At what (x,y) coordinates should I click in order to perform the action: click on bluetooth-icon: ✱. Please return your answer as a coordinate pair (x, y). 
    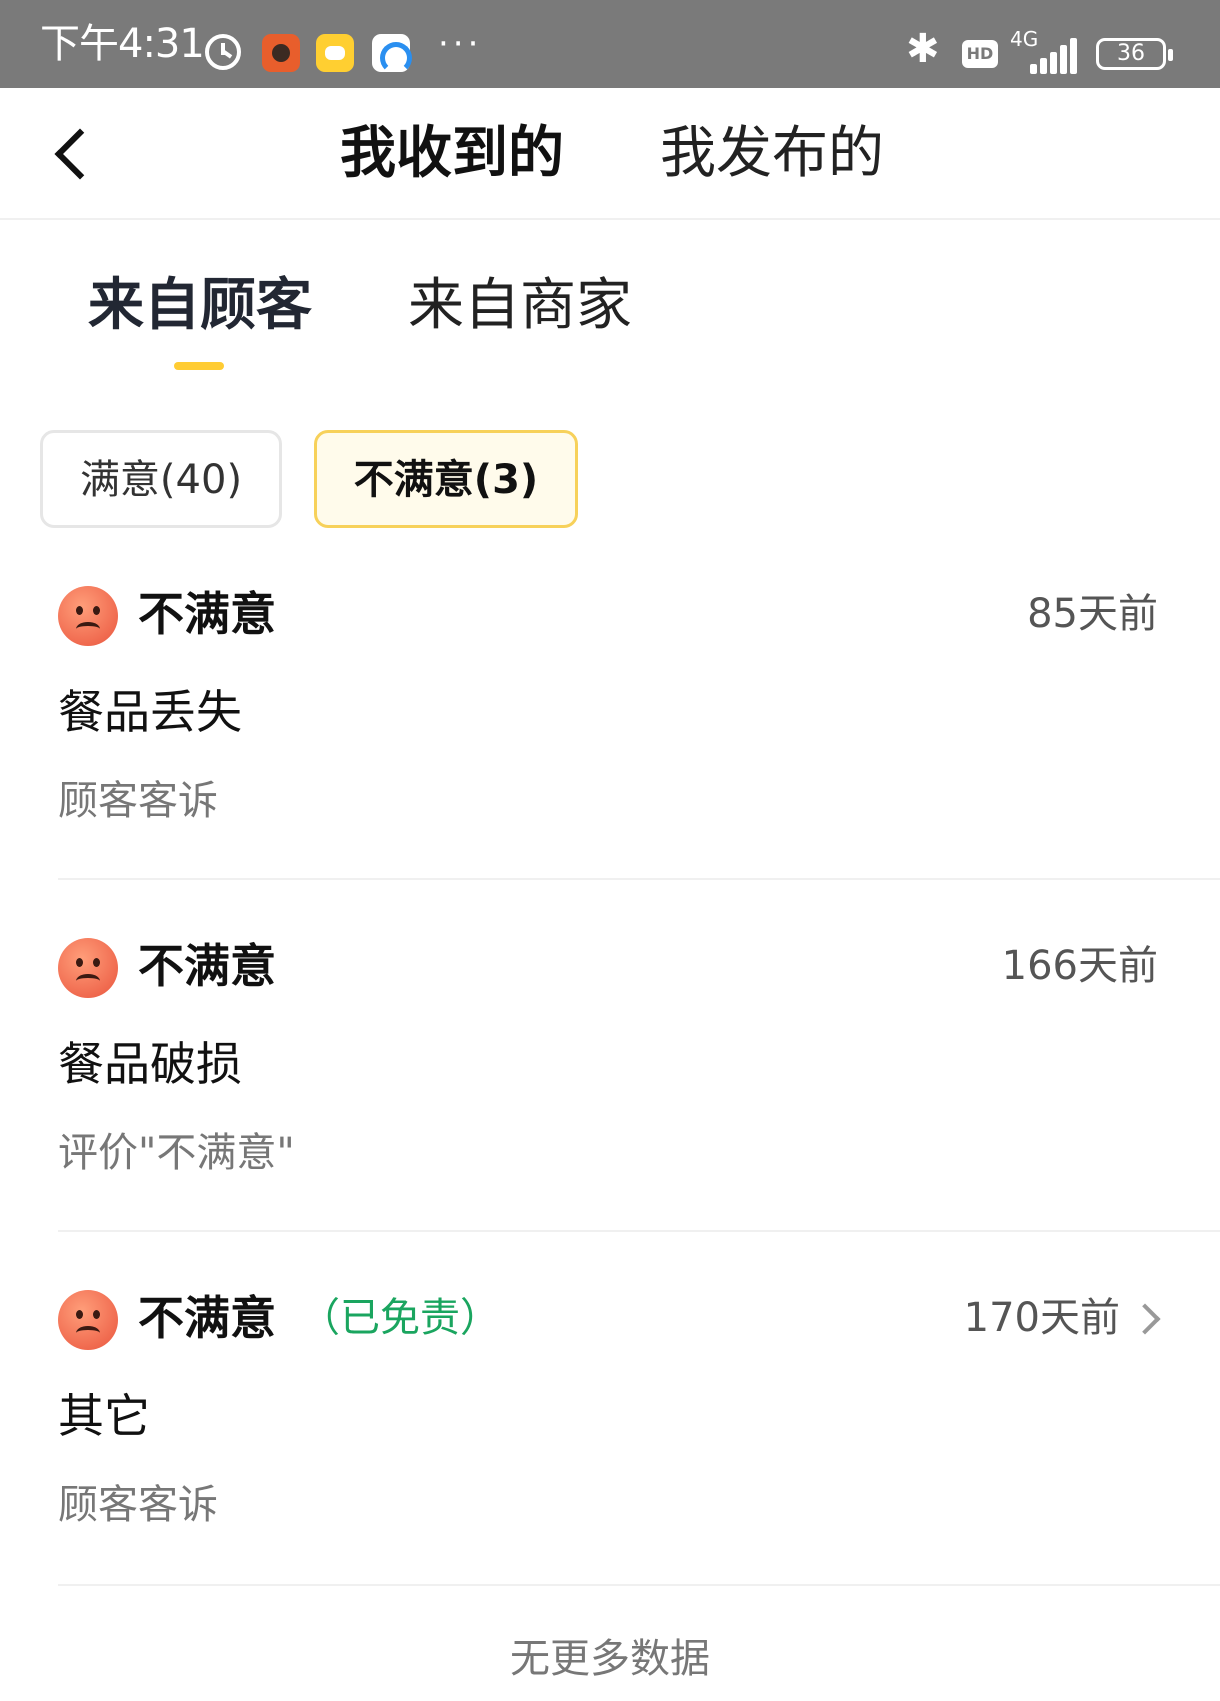
    Looking at the image, I should click on (923, 49).